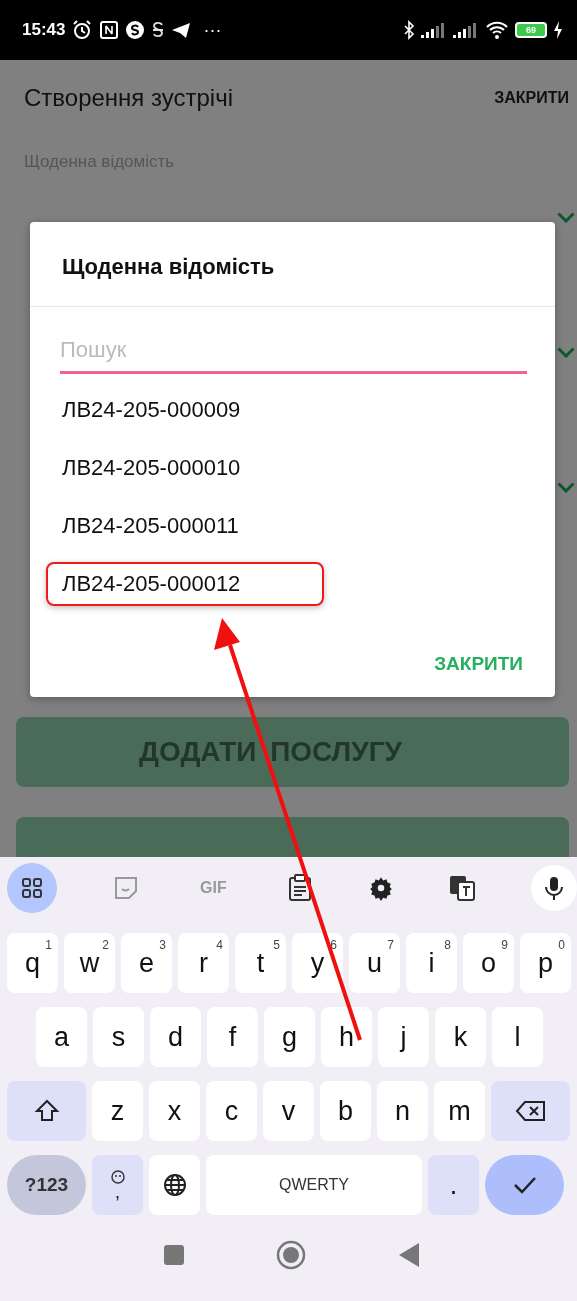 The height and width of the screenshot is (1301, 577). What do you see at coordinates (231, 1111) in the screenshot?
I see `key: c` at bounding box center [231, 1111].